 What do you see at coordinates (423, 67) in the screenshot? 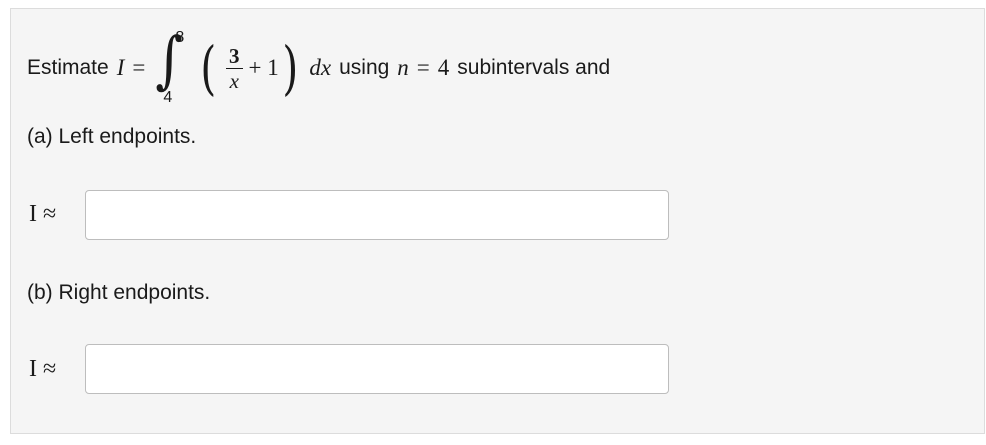
I see `n-equals: =` at bounding box center [423, 67].